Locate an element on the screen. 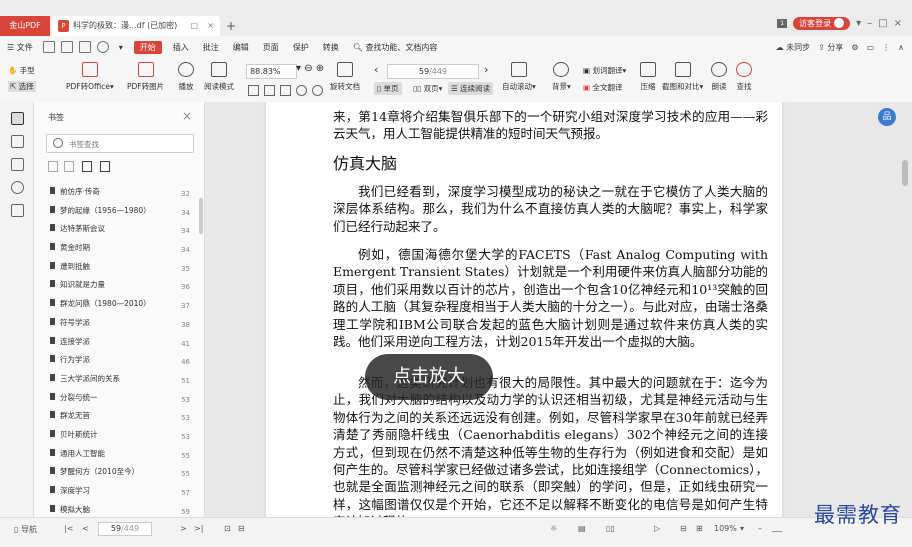  more-icon: ⋮ is located at coordinates (886, 47).